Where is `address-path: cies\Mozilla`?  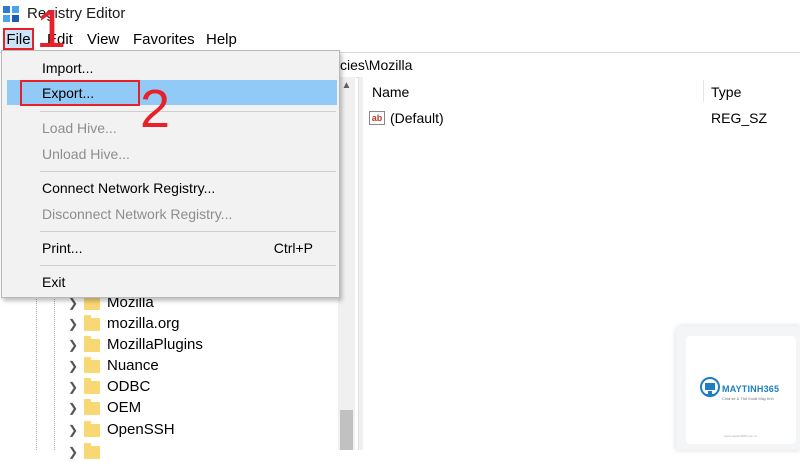
address-path: cies\Mozilla is located at coordinates (376, 65).